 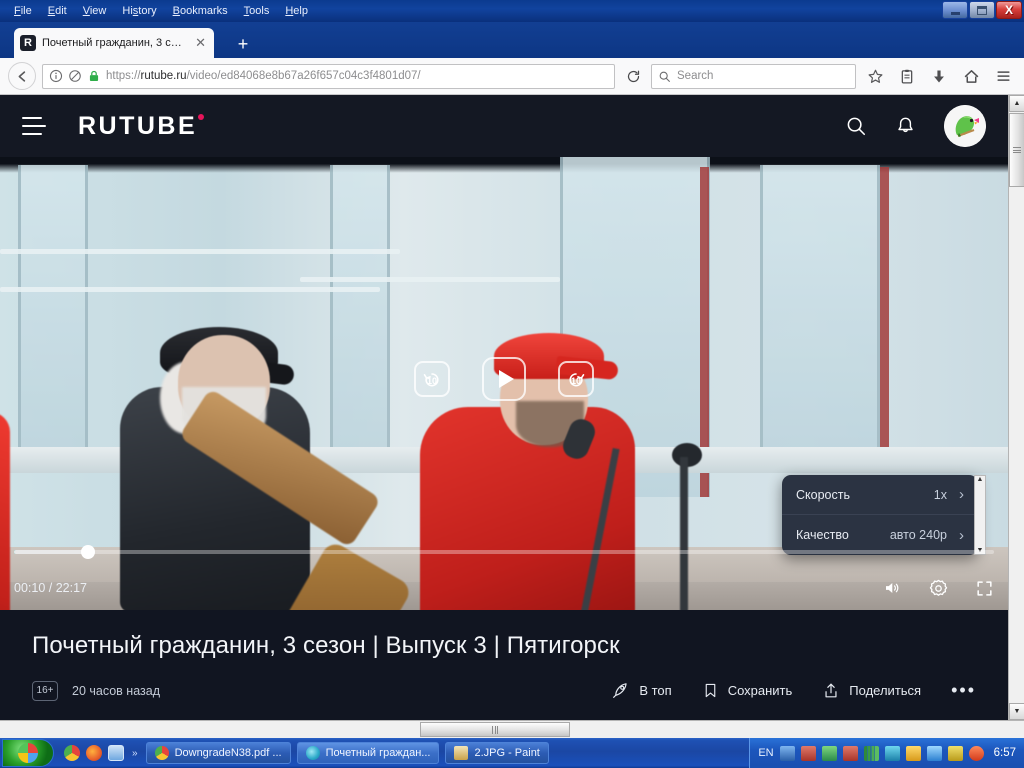 I want to click on age-rating-badge: 16+, so click(x=45, y=690).